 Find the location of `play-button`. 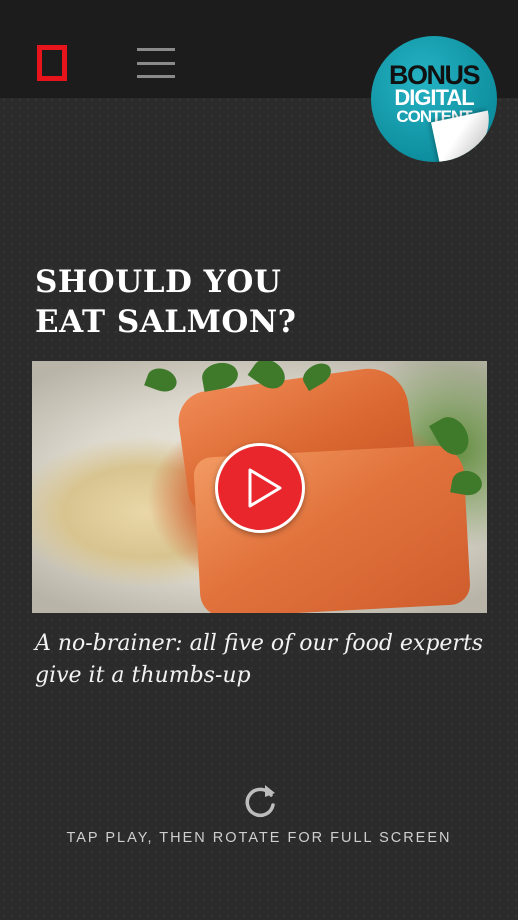

play-button is located at coordinates (260, 488).